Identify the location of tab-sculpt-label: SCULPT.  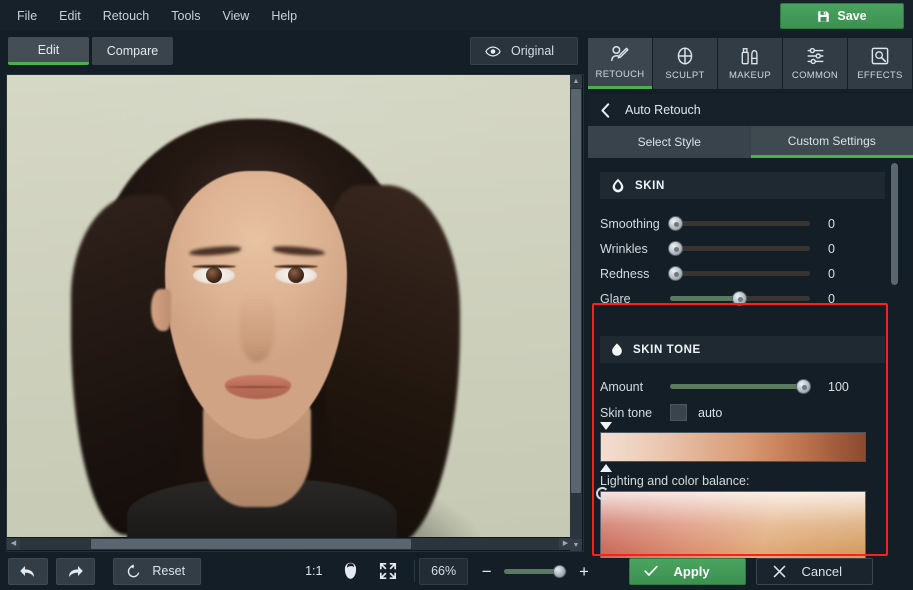
(685, 75).